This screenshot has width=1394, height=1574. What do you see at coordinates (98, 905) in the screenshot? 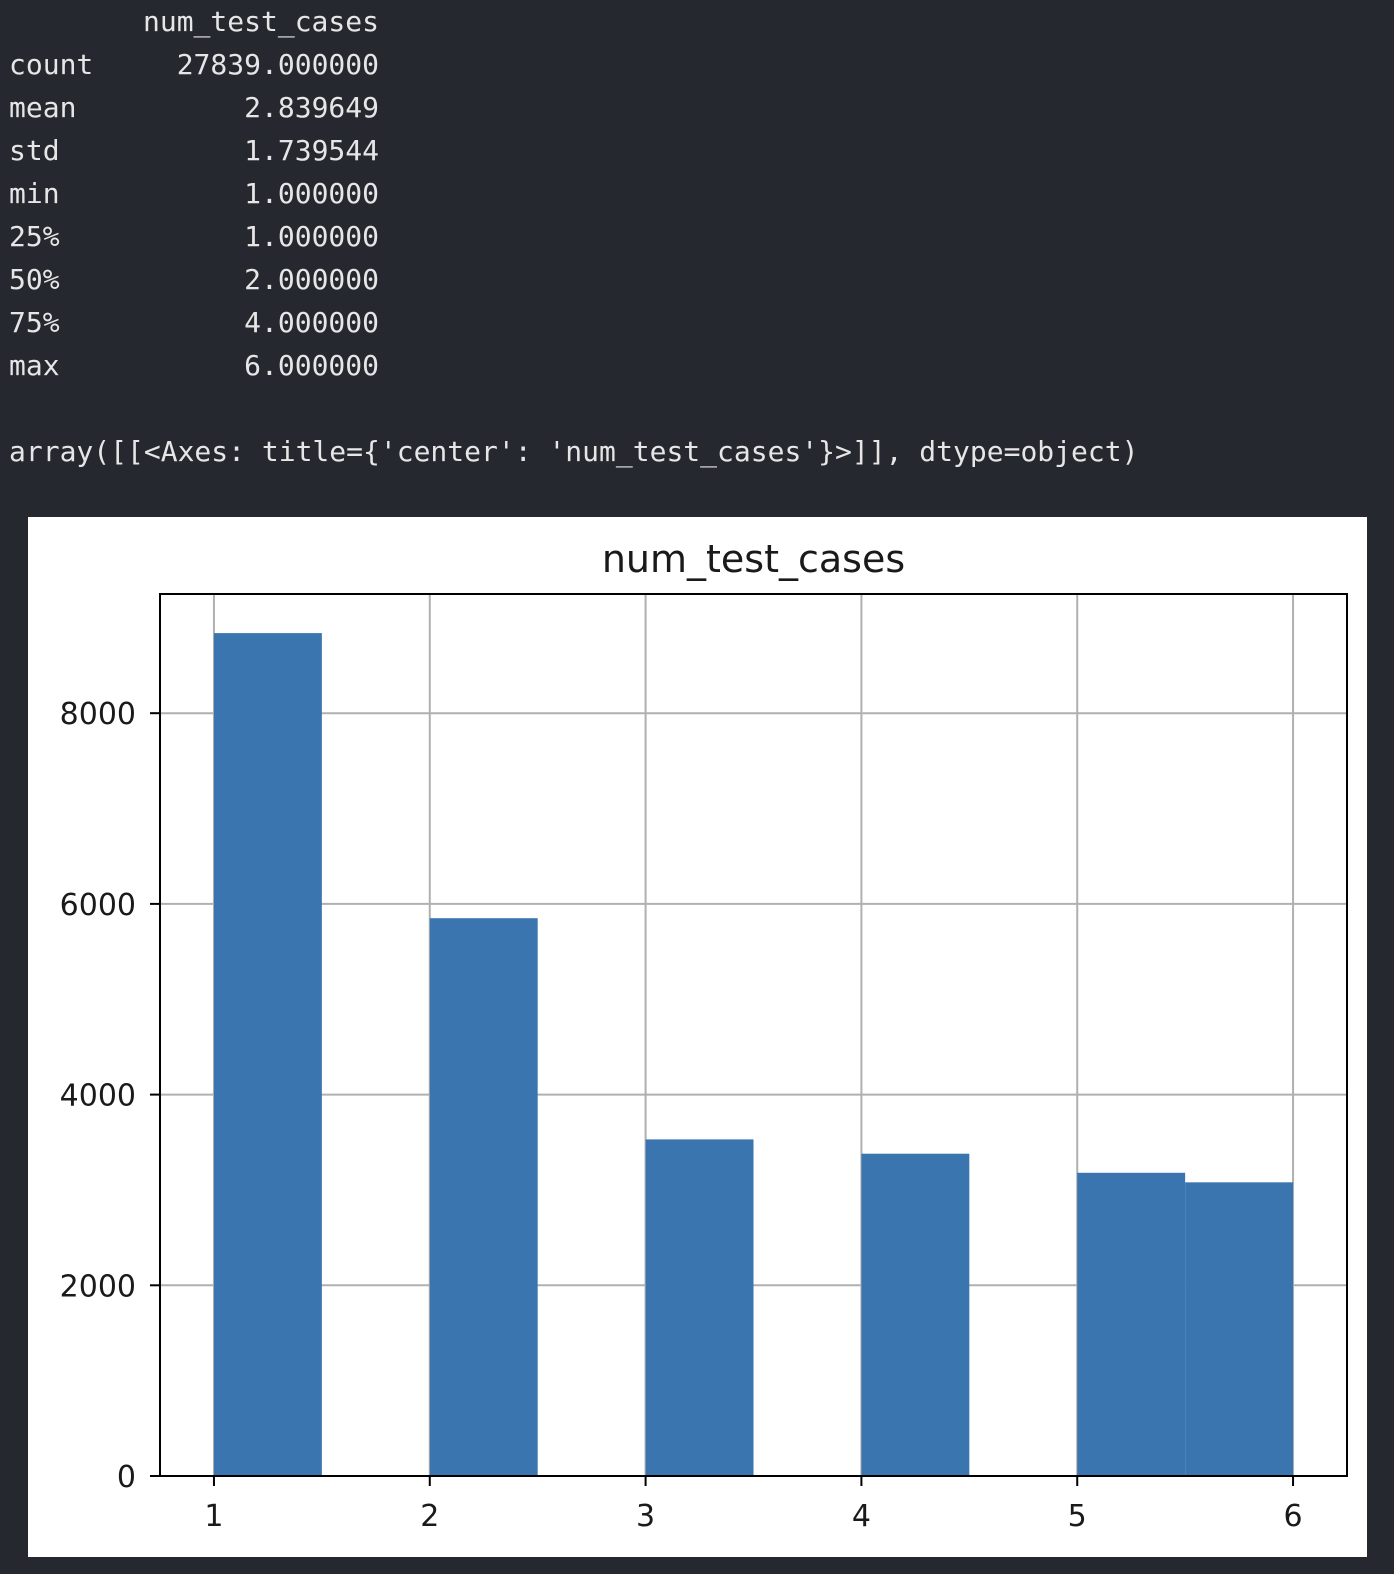
I see `y-tick-label: 6000` at bounding box center [98, 905].